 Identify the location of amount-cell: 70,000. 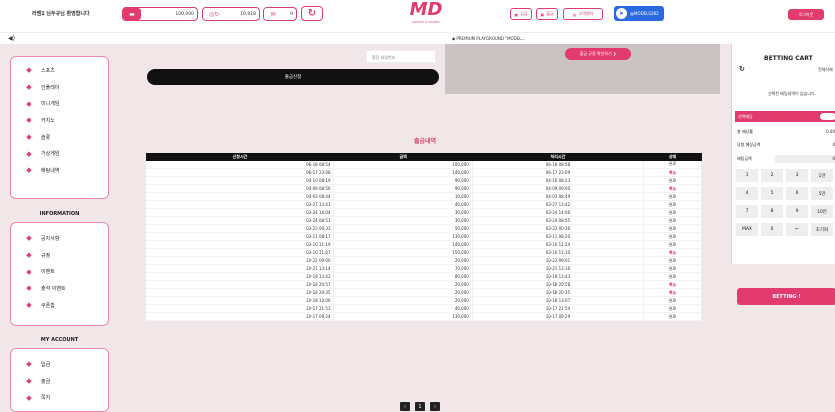
(403, 268).